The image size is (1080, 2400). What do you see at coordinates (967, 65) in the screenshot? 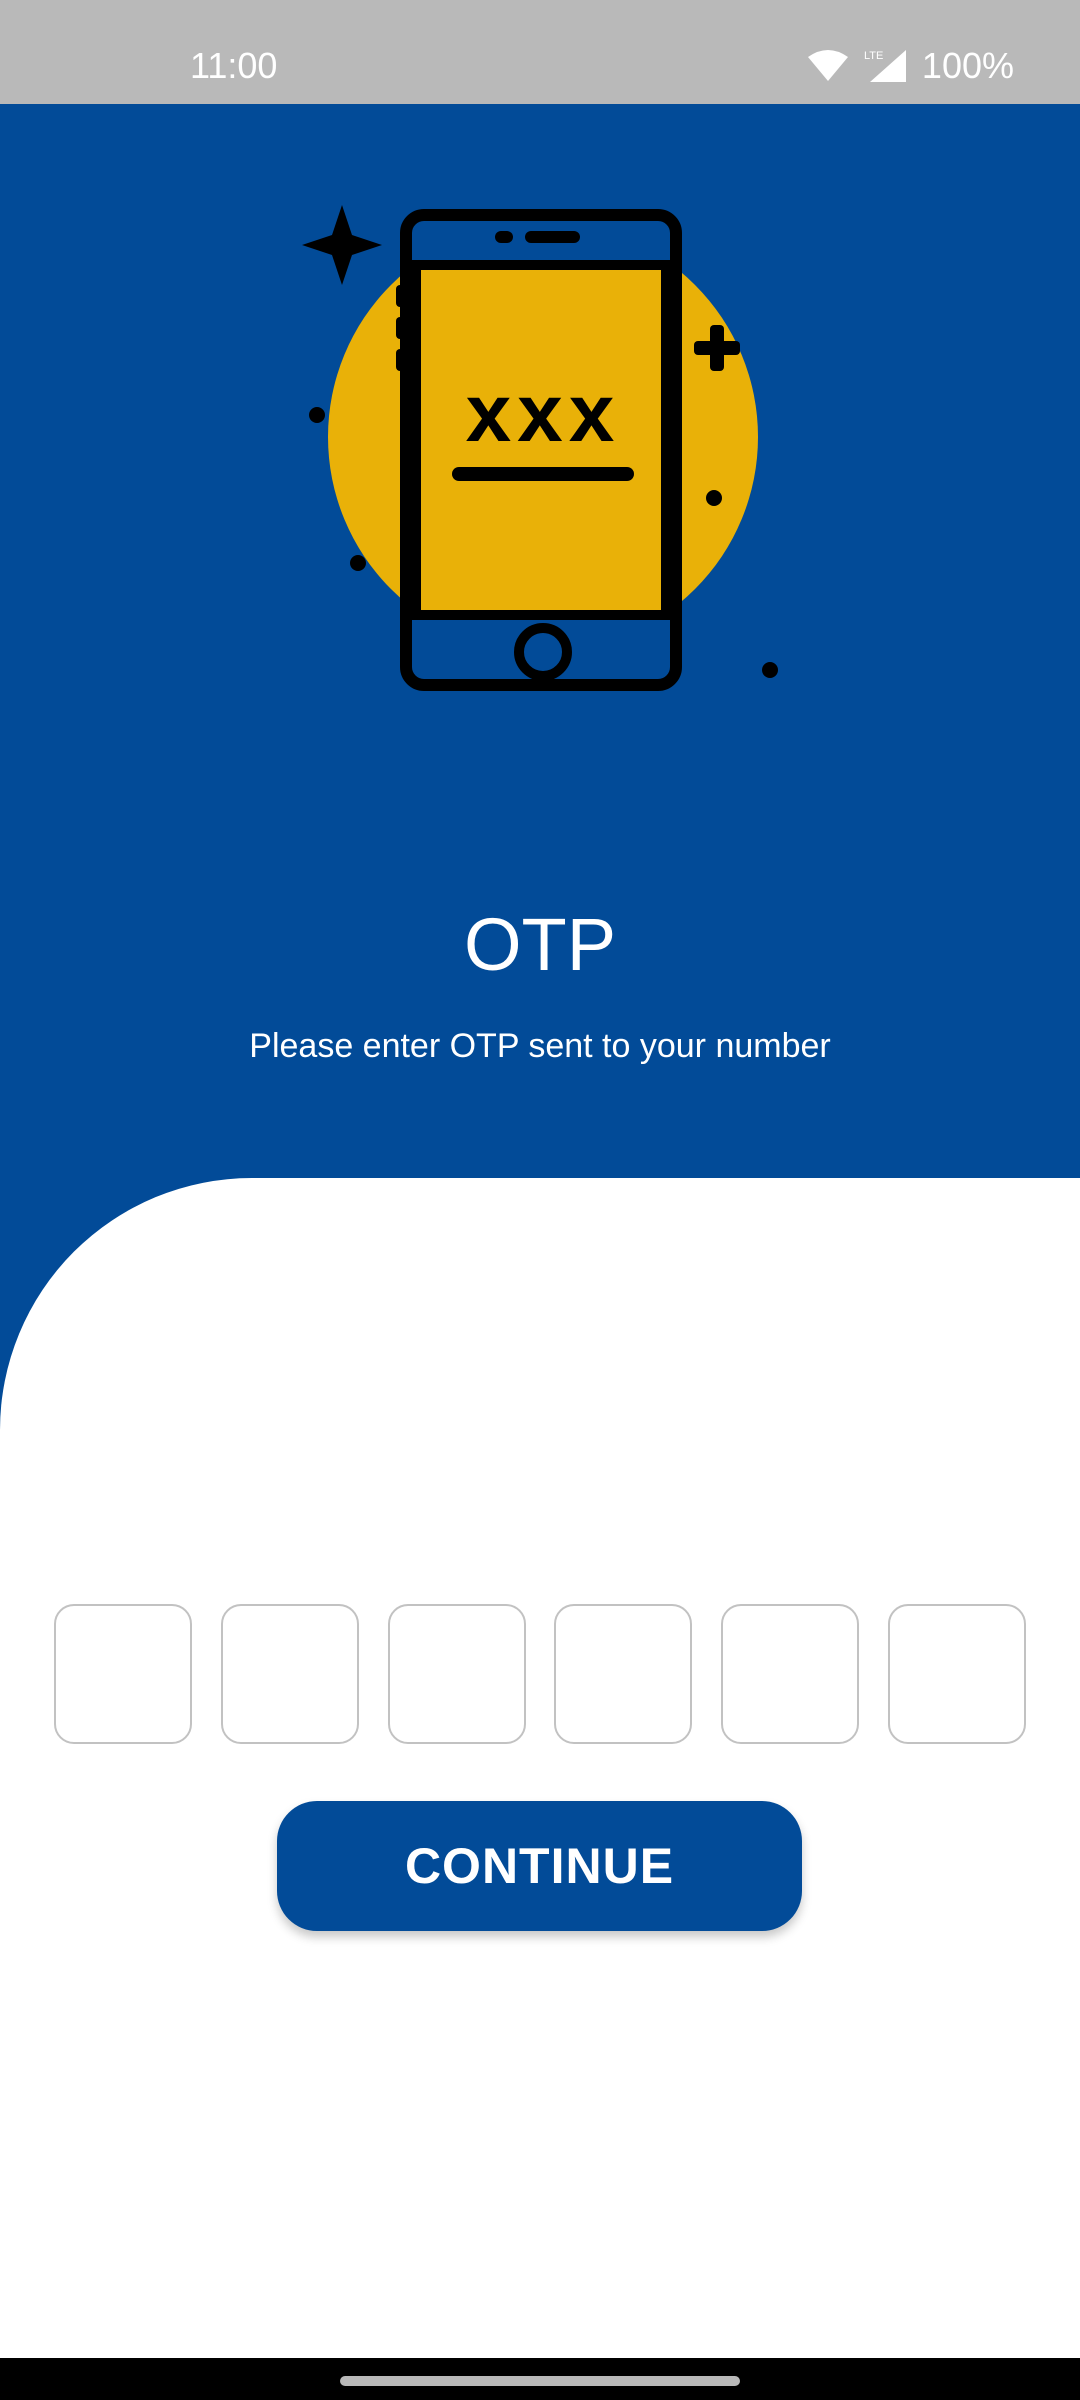
I see `battery-percentage: 100%` at bounding box center [967, 65].